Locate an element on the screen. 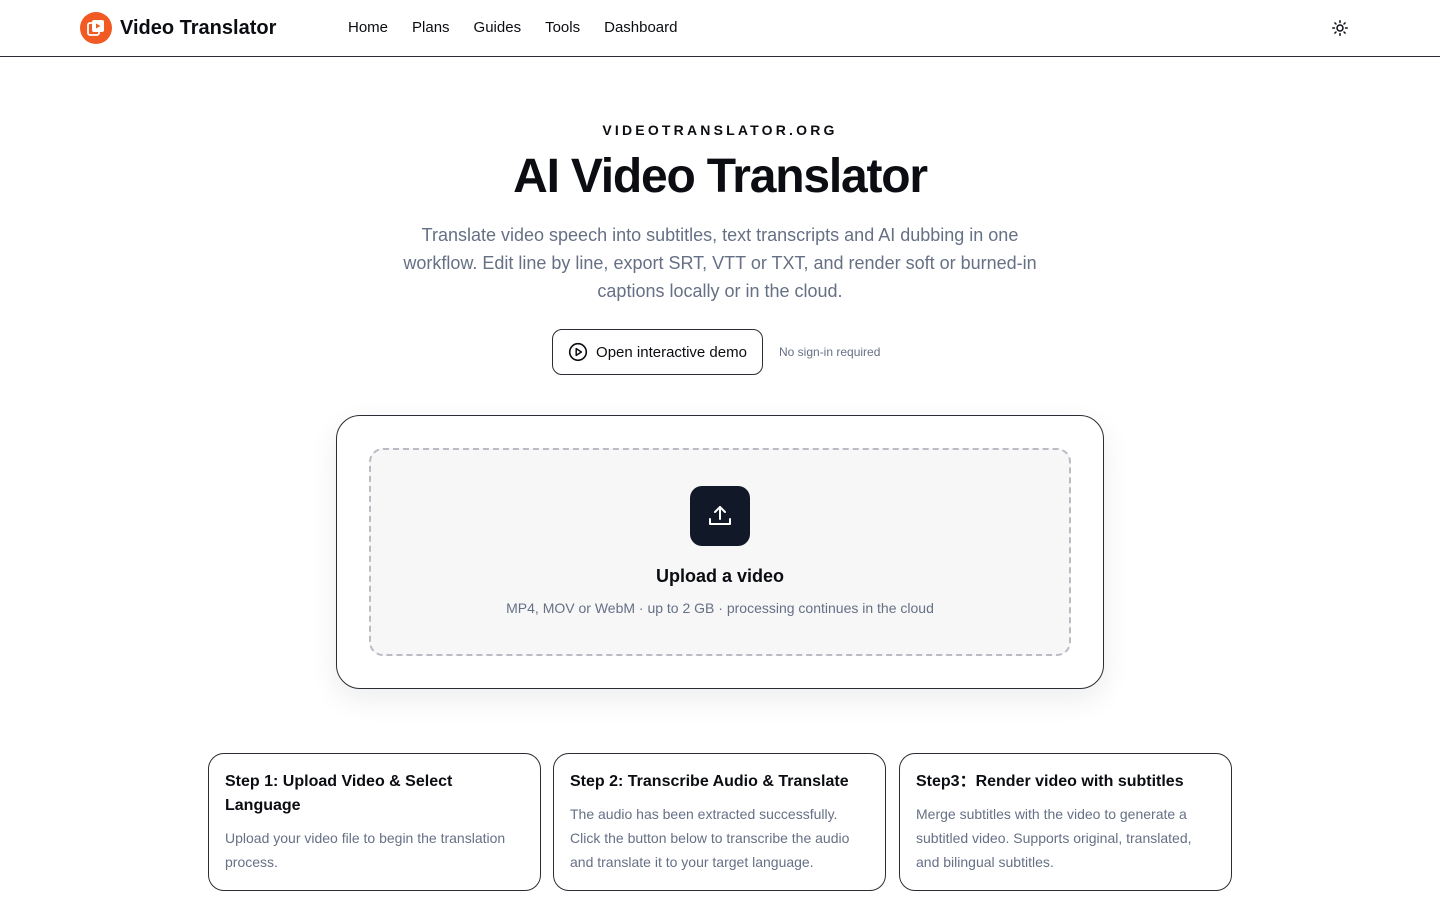  step-title: Step 2: Transcribe Audio & Translate is located at coordinates (709, 781).